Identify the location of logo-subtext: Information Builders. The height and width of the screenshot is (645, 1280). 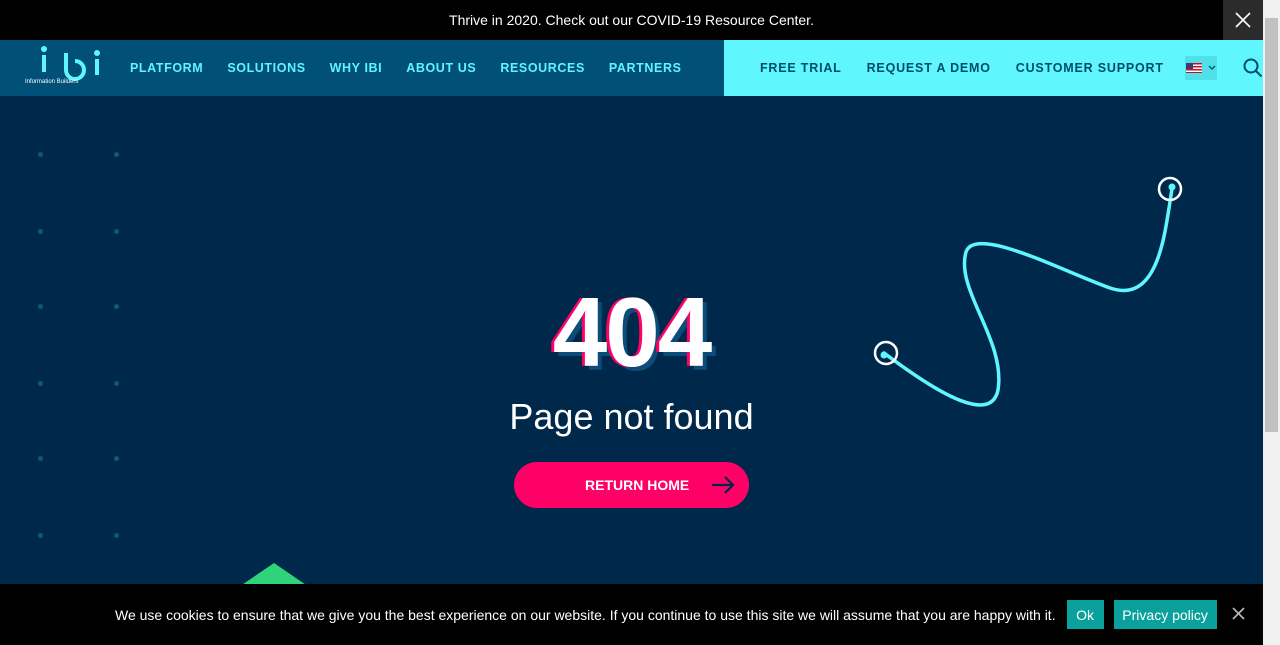
(51, 82).